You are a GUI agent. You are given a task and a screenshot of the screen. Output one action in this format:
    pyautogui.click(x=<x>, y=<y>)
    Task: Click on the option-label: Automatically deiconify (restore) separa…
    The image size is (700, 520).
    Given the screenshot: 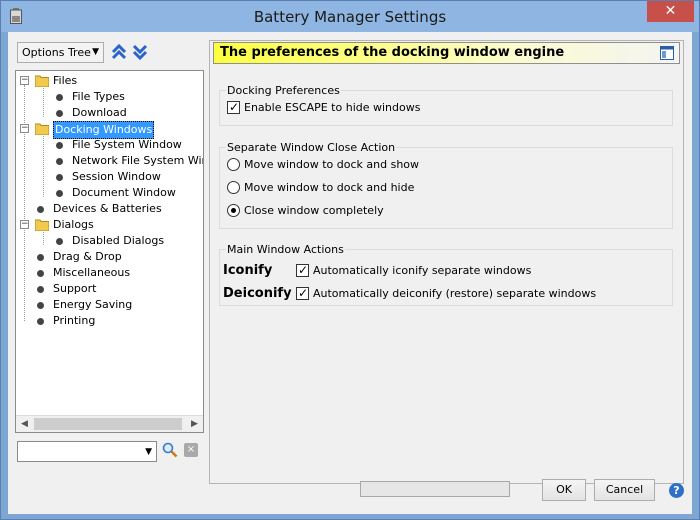 What is the action you would take?
    pyautogui.click(x=455, y=293)
    